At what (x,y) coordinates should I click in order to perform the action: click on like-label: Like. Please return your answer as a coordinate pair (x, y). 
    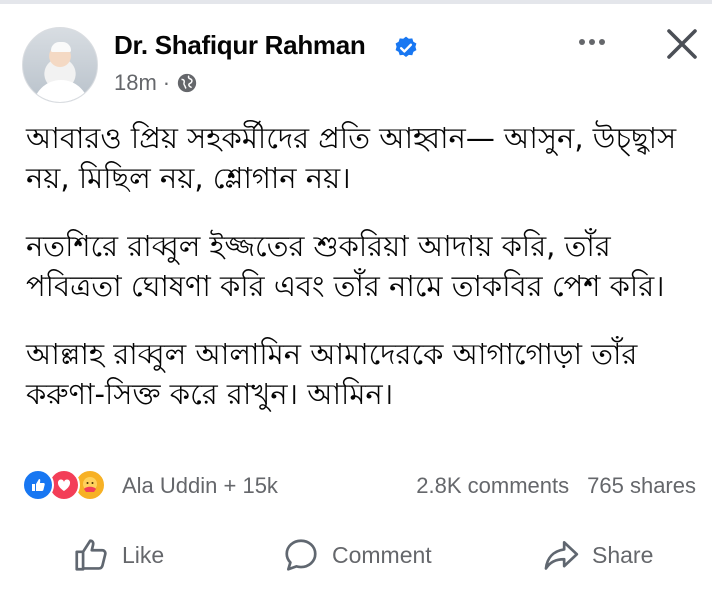
    Looking at the image, I should click on (143, 554).